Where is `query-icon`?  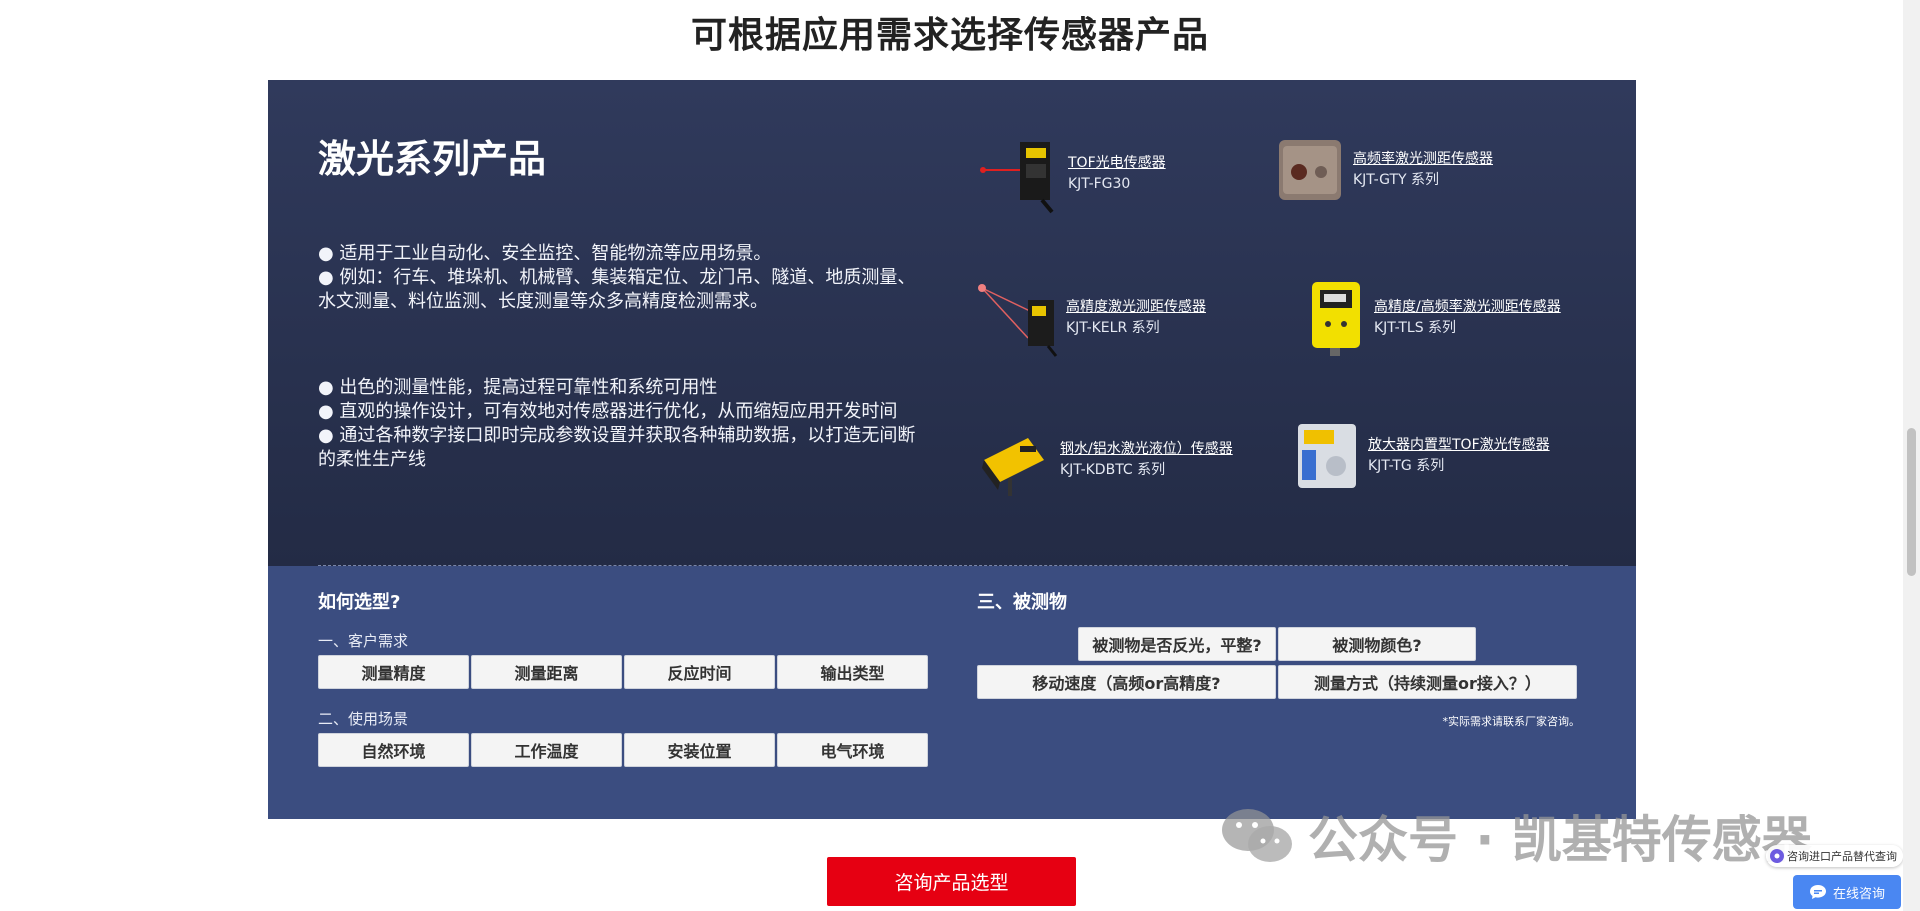
query-icon is located at coordinates (1777, 856).